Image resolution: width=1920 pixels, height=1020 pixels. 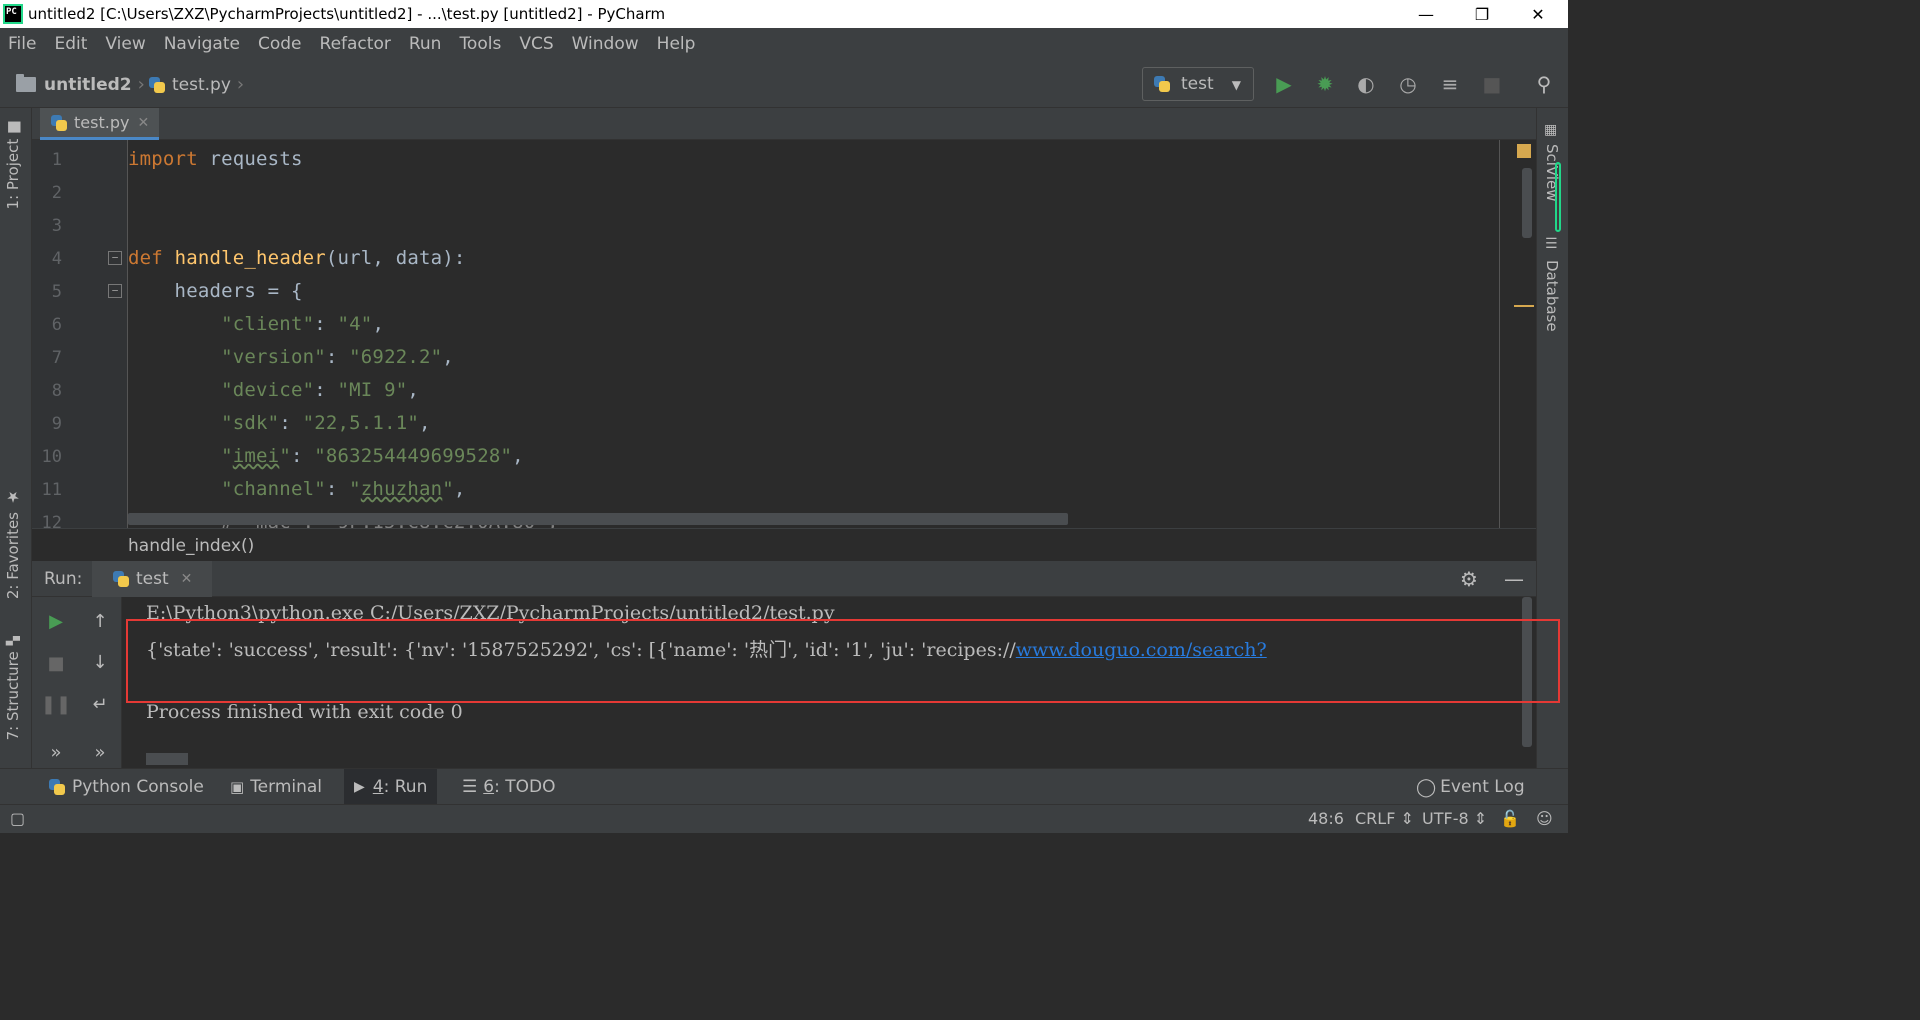 What do you see at coordinates (125, 44) in the screenshot?
I see `menu-view: View` at bounding box center [125, 44].